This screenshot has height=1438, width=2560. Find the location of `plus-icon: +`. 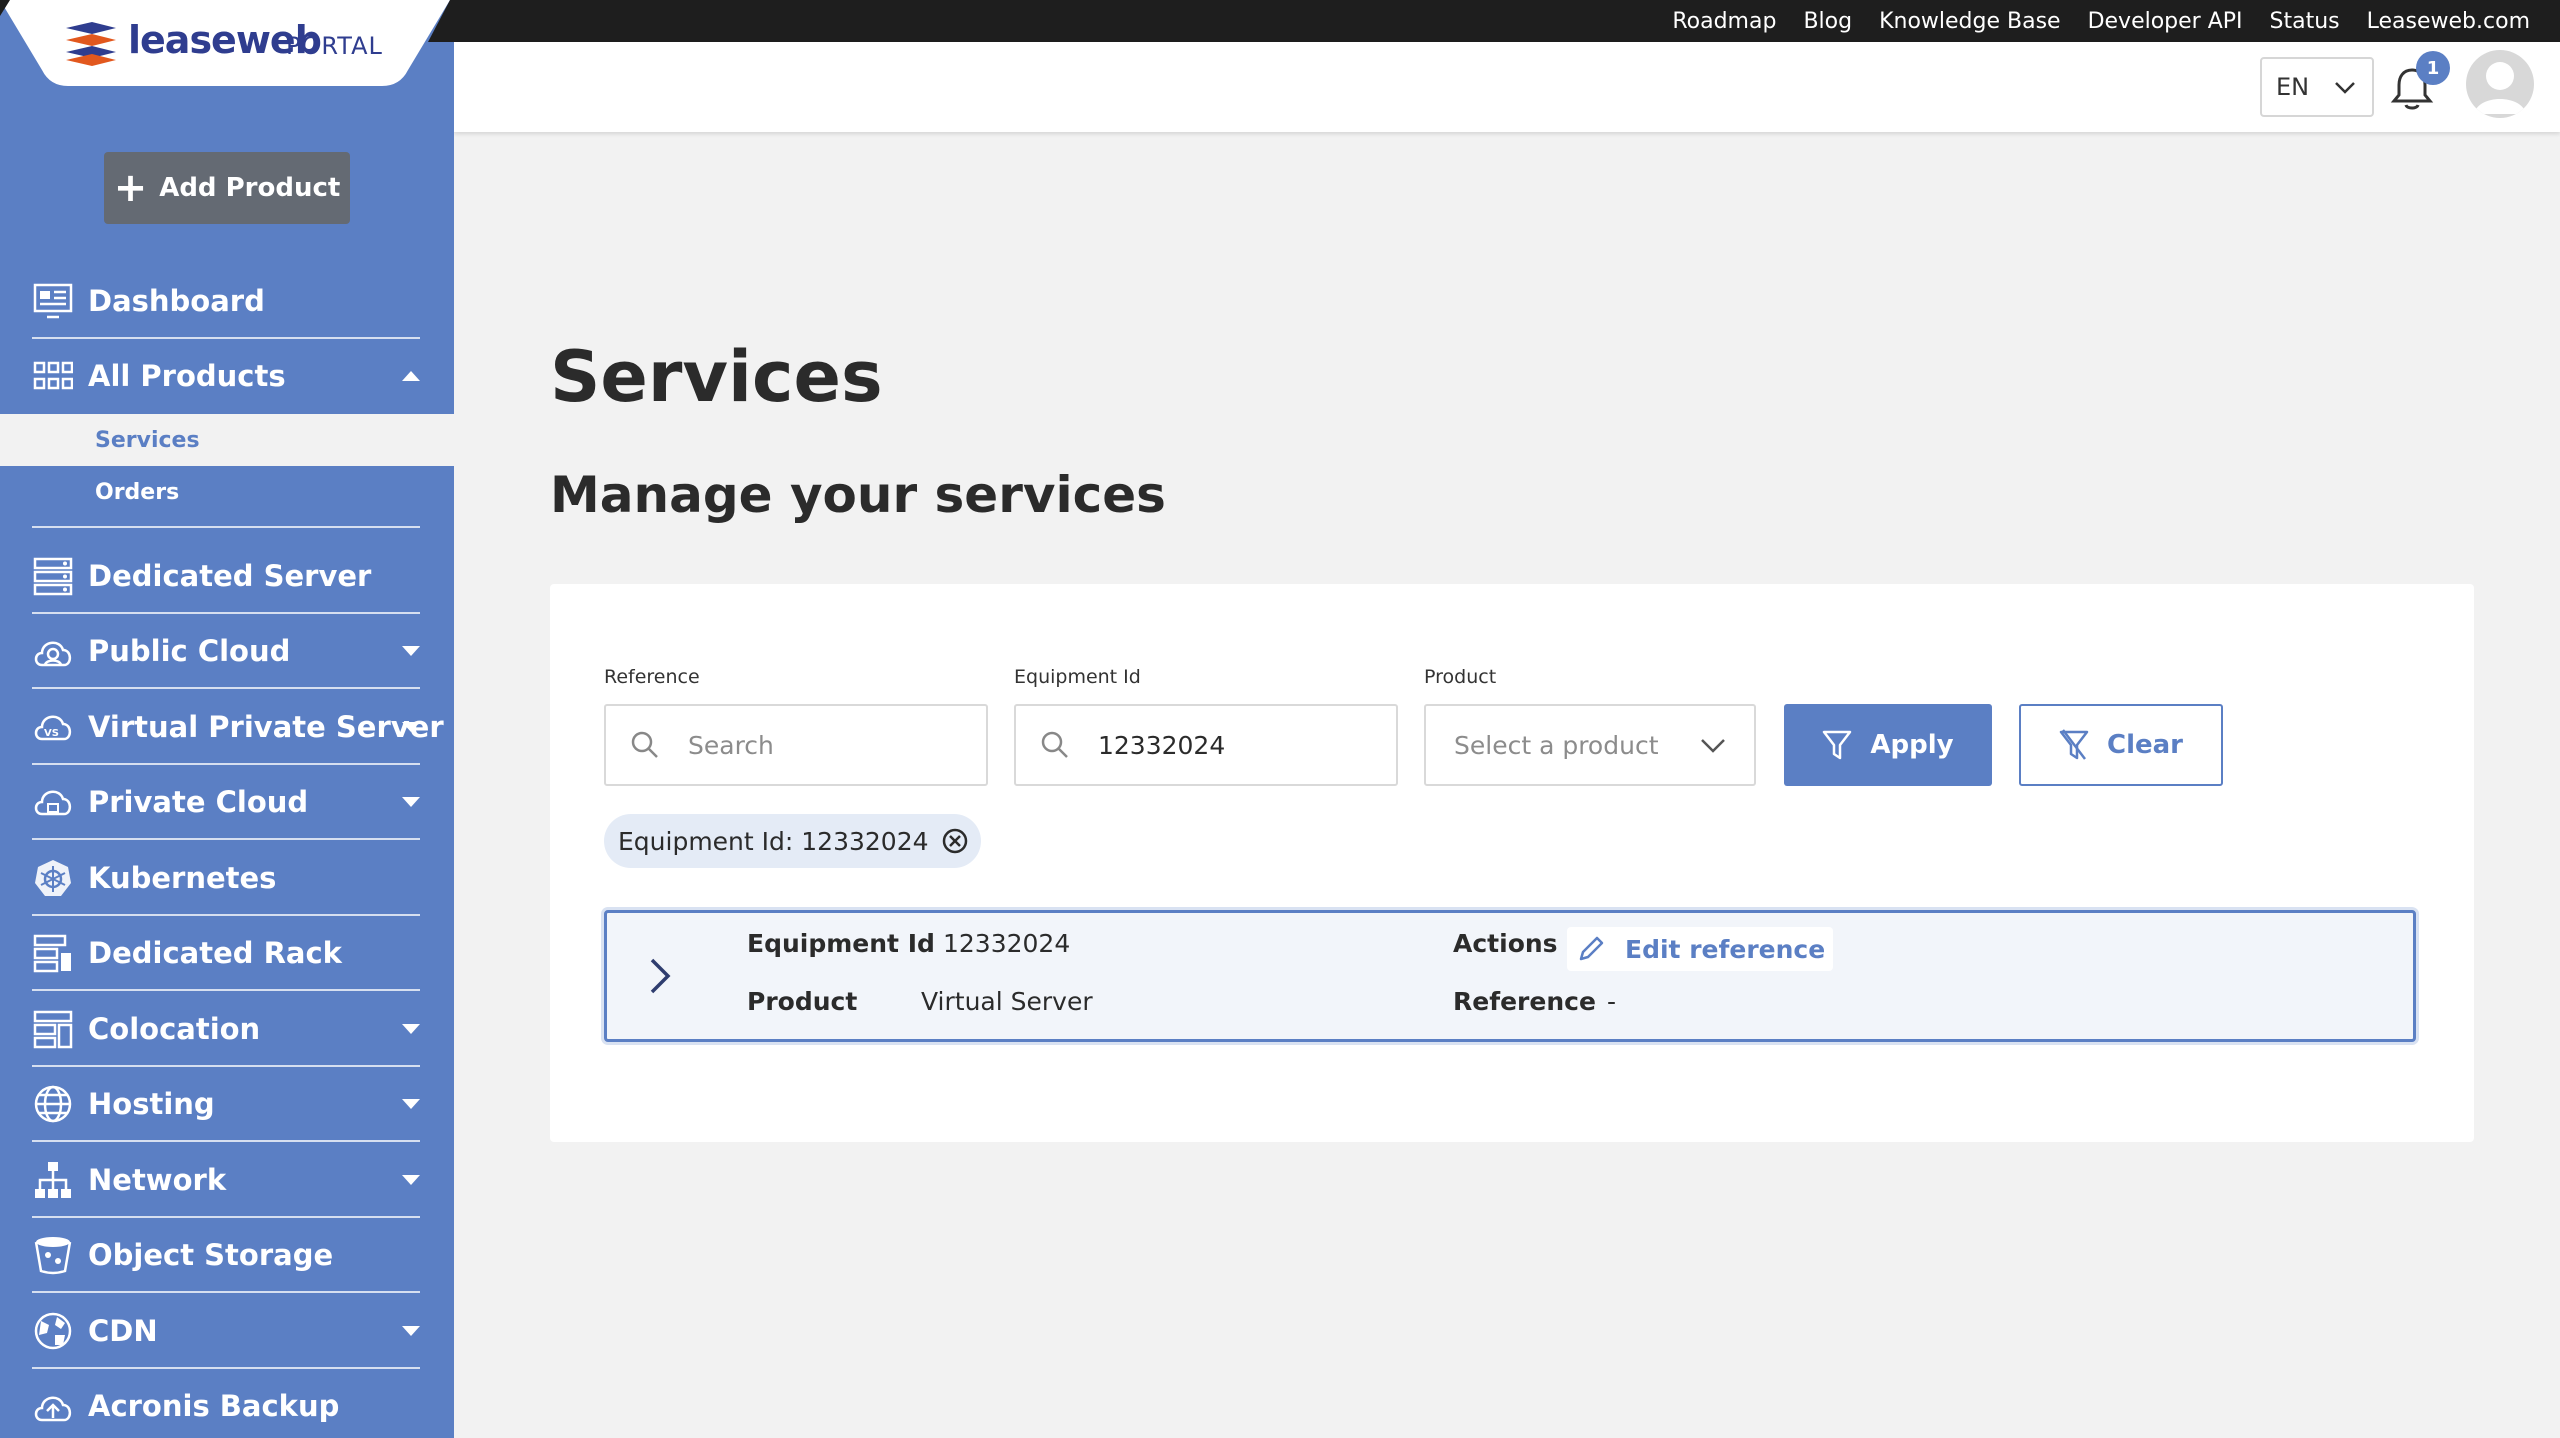

plus-icon: + is located at coordinates (130, 188).